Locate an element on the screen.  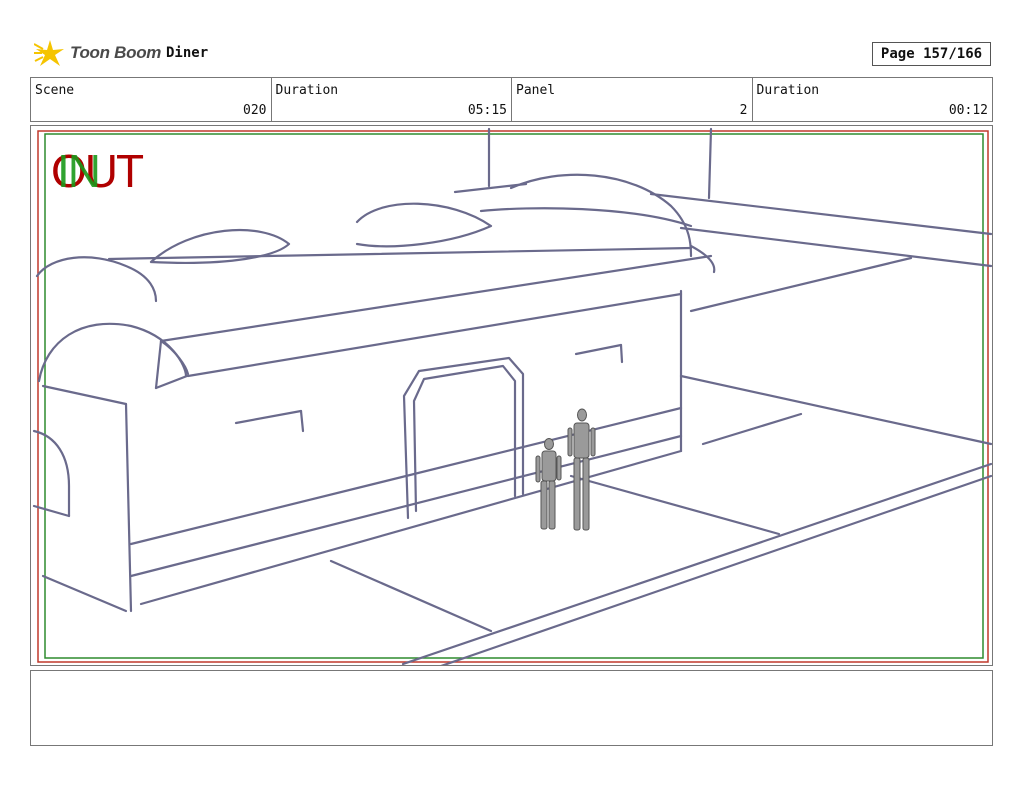
scene-duration-label: Duration is located at coordinates (307, 90).